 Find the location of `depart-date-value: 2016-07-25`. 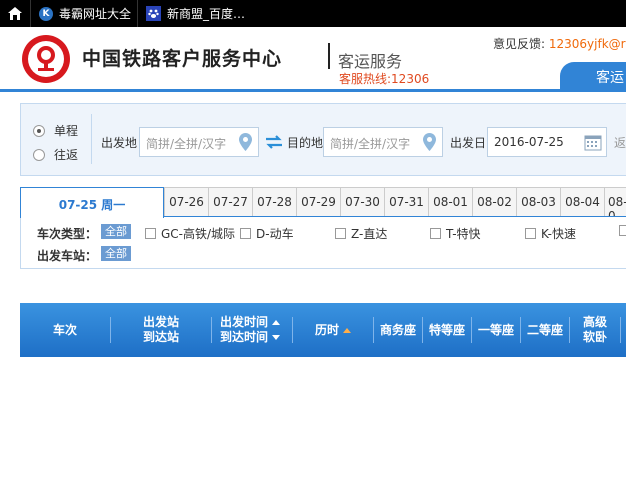

depart-date-value: 2016-07-25 is located at coordinates (529, 142).